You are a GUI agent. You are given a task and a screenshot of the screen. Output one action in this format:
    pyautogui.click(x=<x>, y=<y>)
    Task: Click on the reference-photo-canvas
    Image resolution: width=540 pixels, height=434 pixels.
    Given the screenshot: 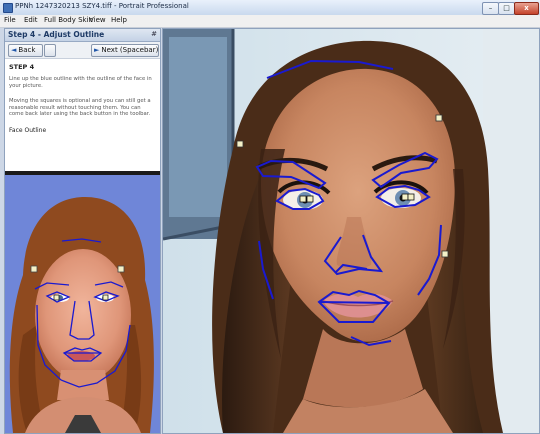 What is the action you would take?
    pyautogui.click(x=81, y=315)
    